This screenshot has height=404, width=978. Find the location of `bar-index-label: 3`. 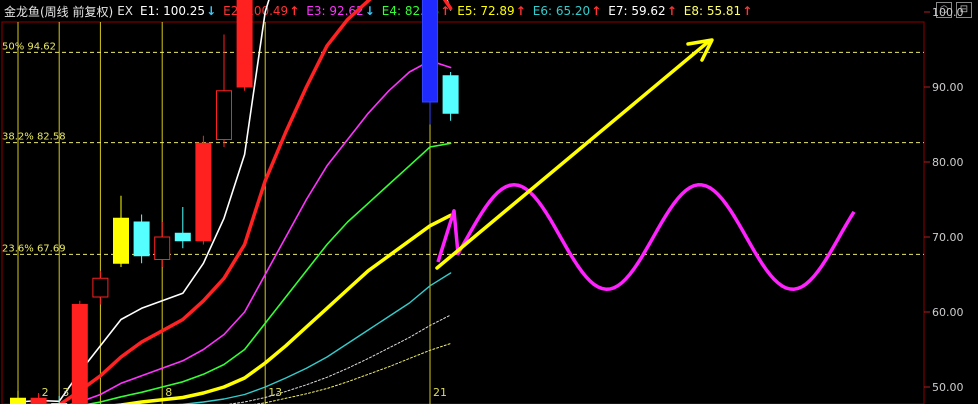

bar-index-label: 3 is located at coordinates (65, 392).